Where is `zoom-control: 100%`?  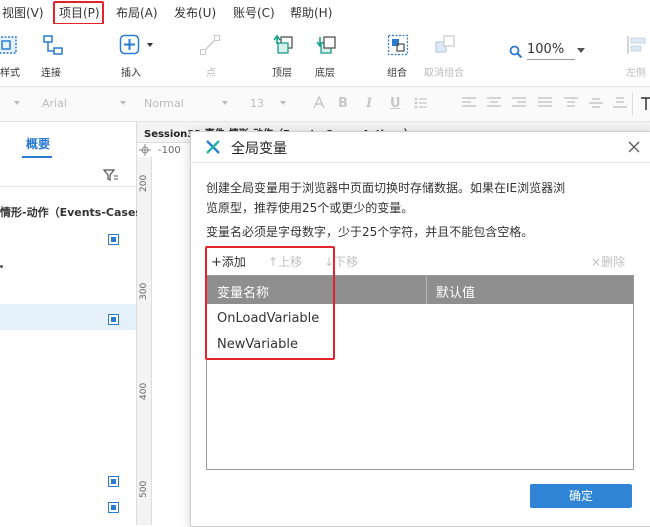
zoom-control: 100% is located at coordinates (547, 51).